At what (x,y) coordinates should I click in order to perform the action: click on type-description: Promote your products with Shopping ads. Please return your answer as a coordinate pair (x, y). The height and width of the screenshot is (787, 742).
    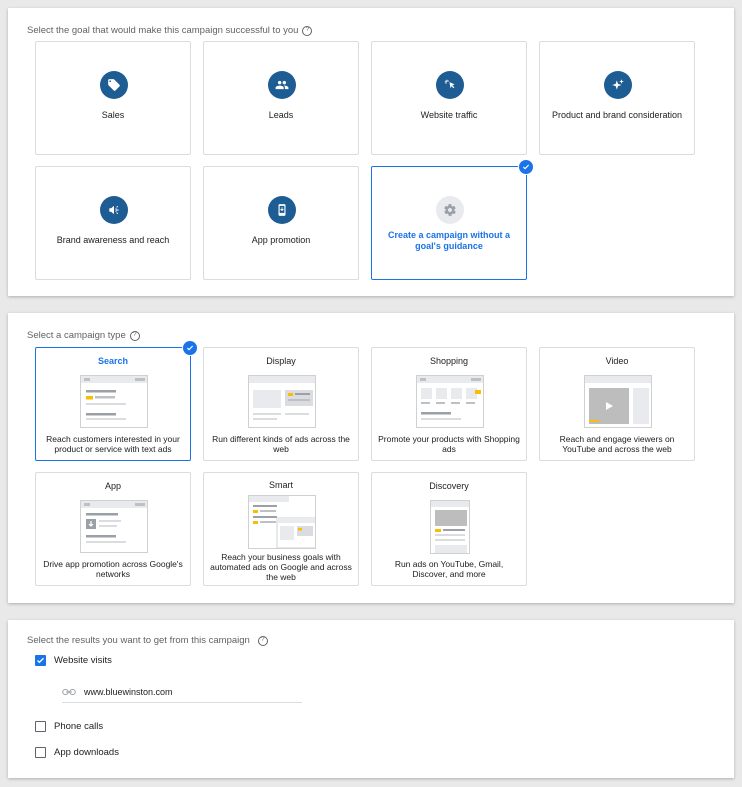
    Looking at the image, I should click on (449, 444).